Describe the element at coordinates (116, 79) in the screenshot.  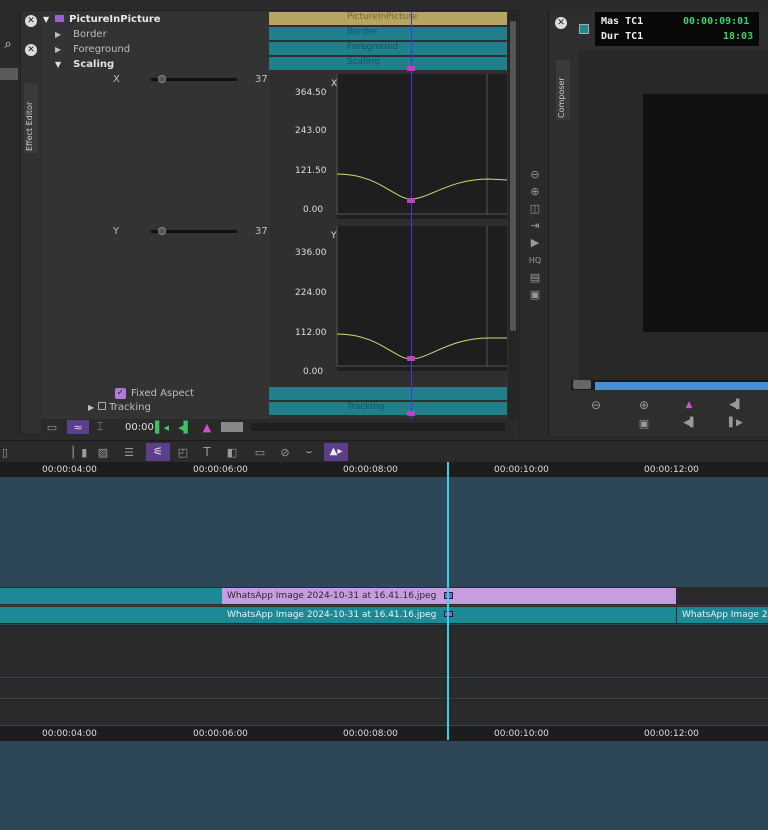
I see `x-label: X` at that location.